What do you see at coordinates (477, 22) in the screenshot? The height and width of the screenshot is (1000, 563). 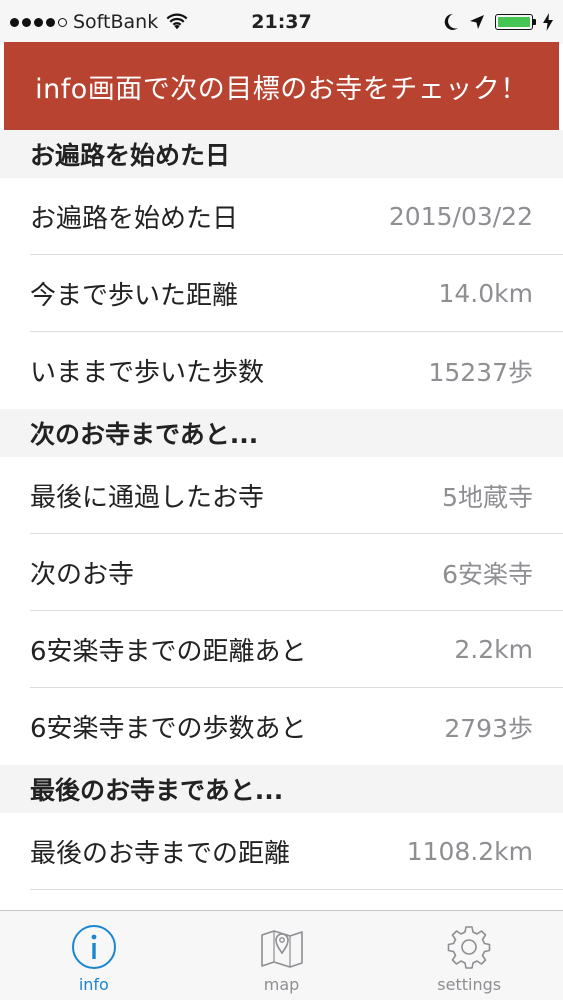 I see `location-arrow-icon` at bounding box center [477, 22].